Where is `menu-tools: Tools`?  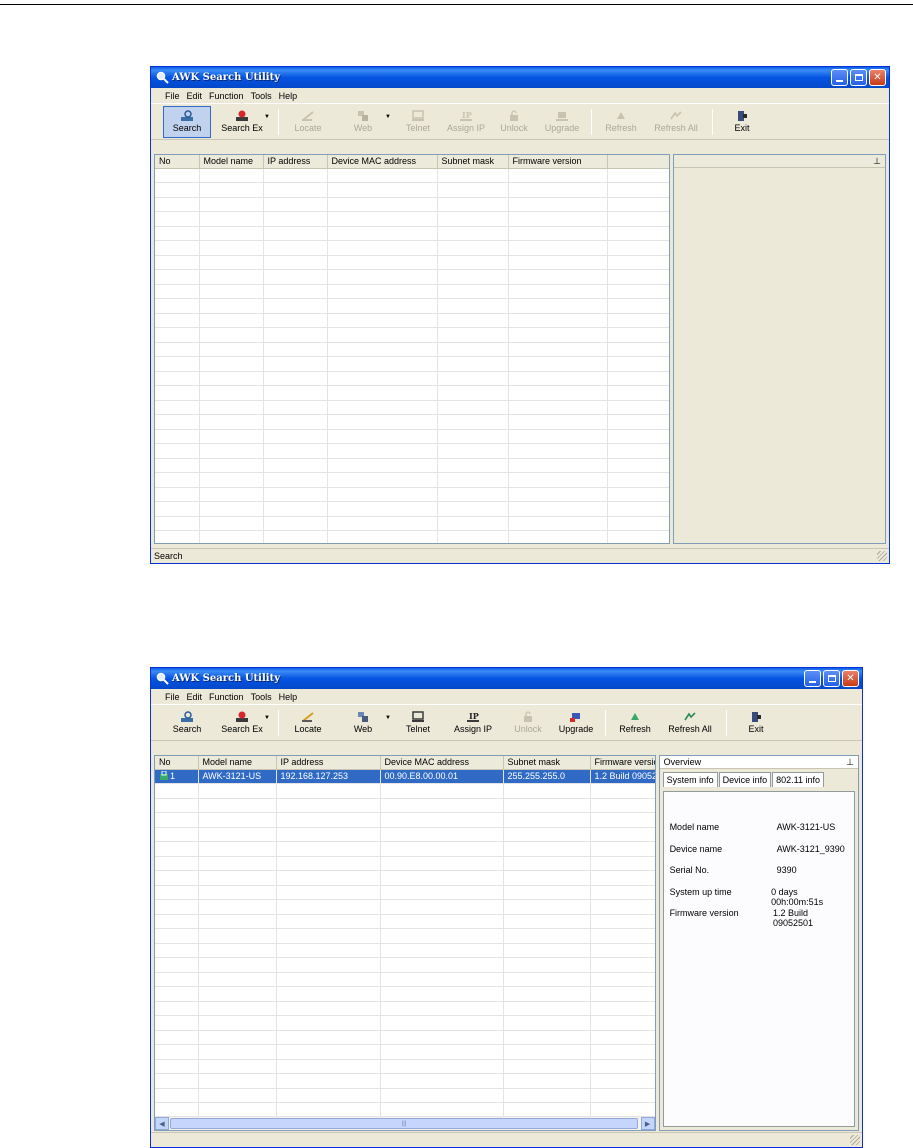
menu-tools: Tools is located at coordinates (261, 697).